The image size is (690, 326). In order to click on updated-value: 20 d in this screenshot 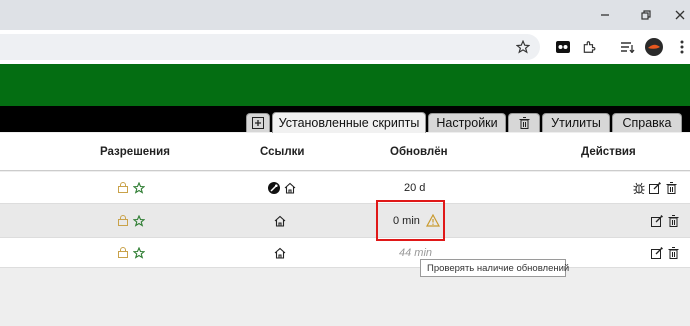, I will do `click(414, 188)`.